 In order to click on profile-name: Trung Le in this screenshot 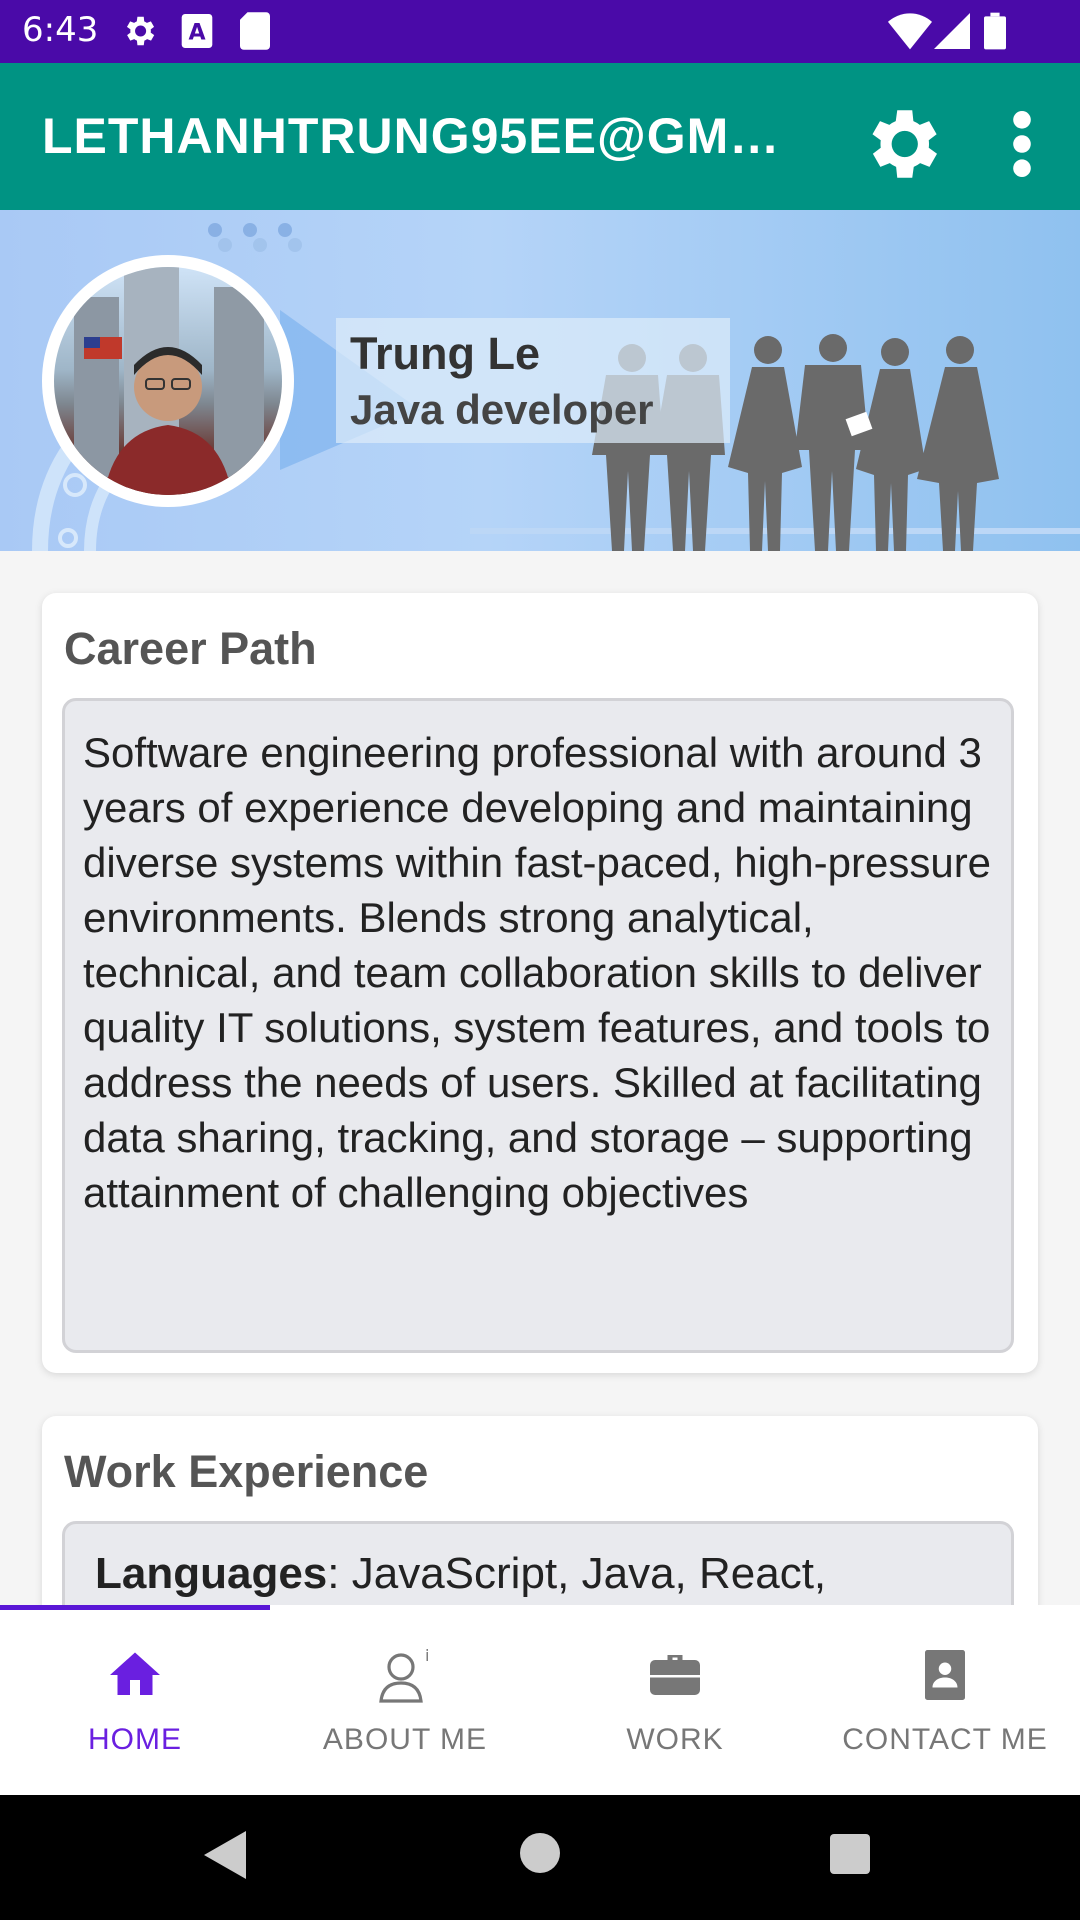, I will do `click(445, 353)`.